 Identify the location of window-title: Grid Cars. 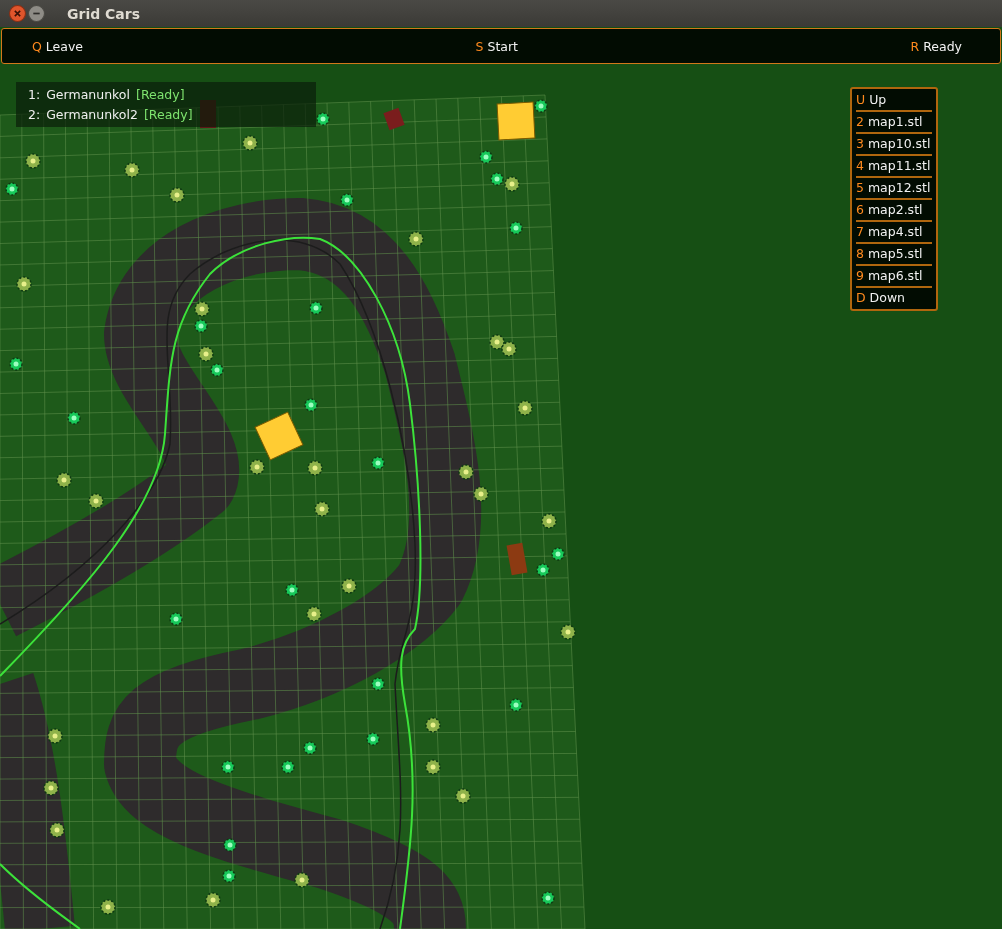
(104, 13).